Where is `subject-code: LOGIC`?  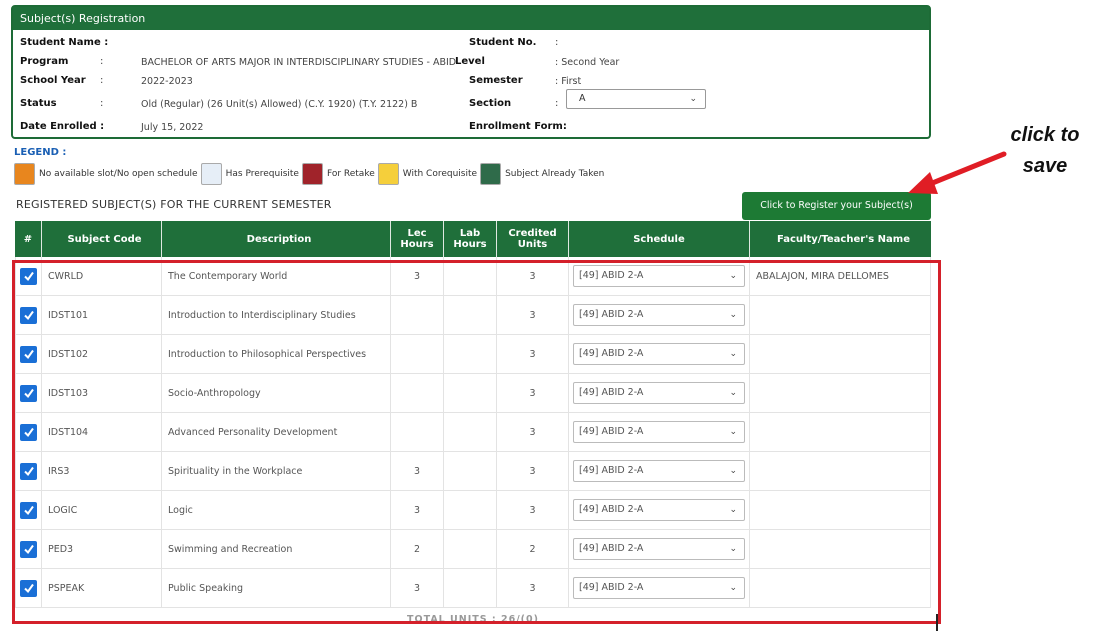 subject-code: LOGIC is located at coordinates (102, 510).